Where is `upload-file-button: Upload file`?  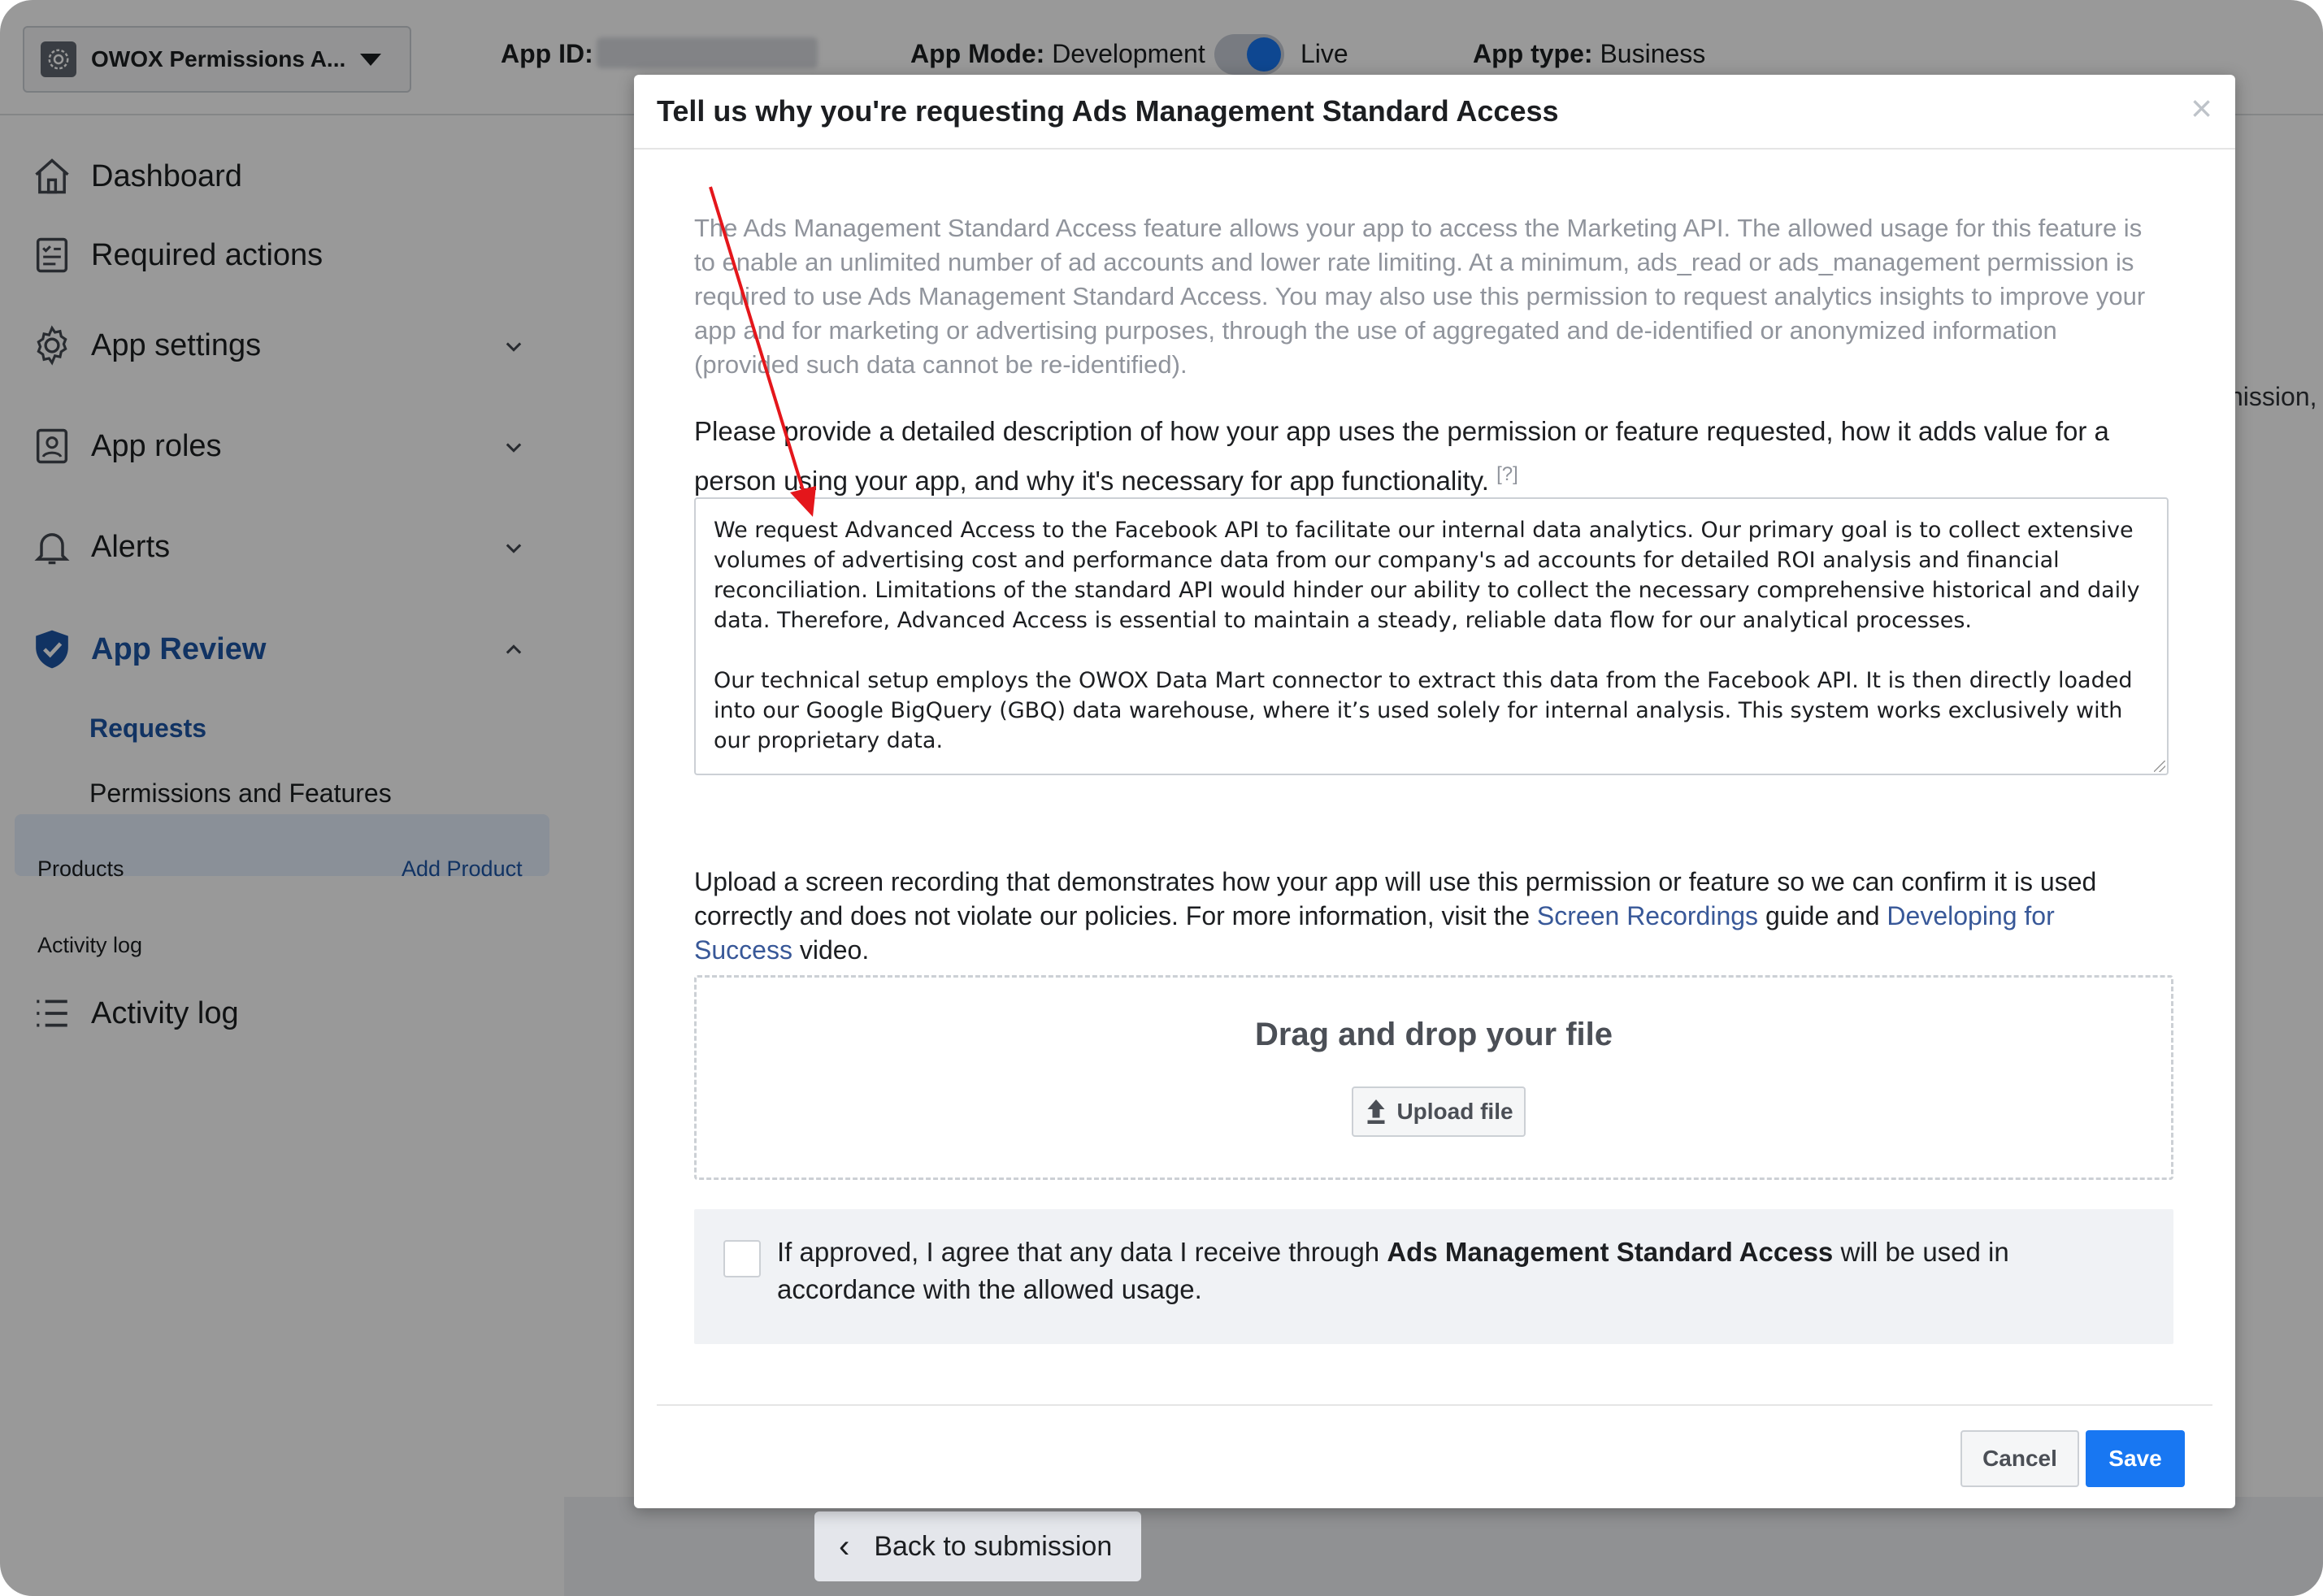
upload-file-button: Upload file is located at coordinates (1439, 1111).